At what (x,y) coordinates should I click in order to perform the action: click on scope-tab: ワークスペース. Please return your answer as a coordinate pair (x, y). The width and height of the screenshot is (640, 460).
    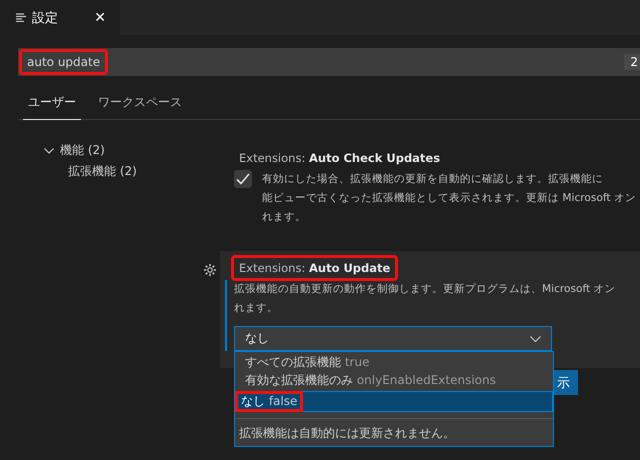
    Looking at the image, I should click on (140, 104).